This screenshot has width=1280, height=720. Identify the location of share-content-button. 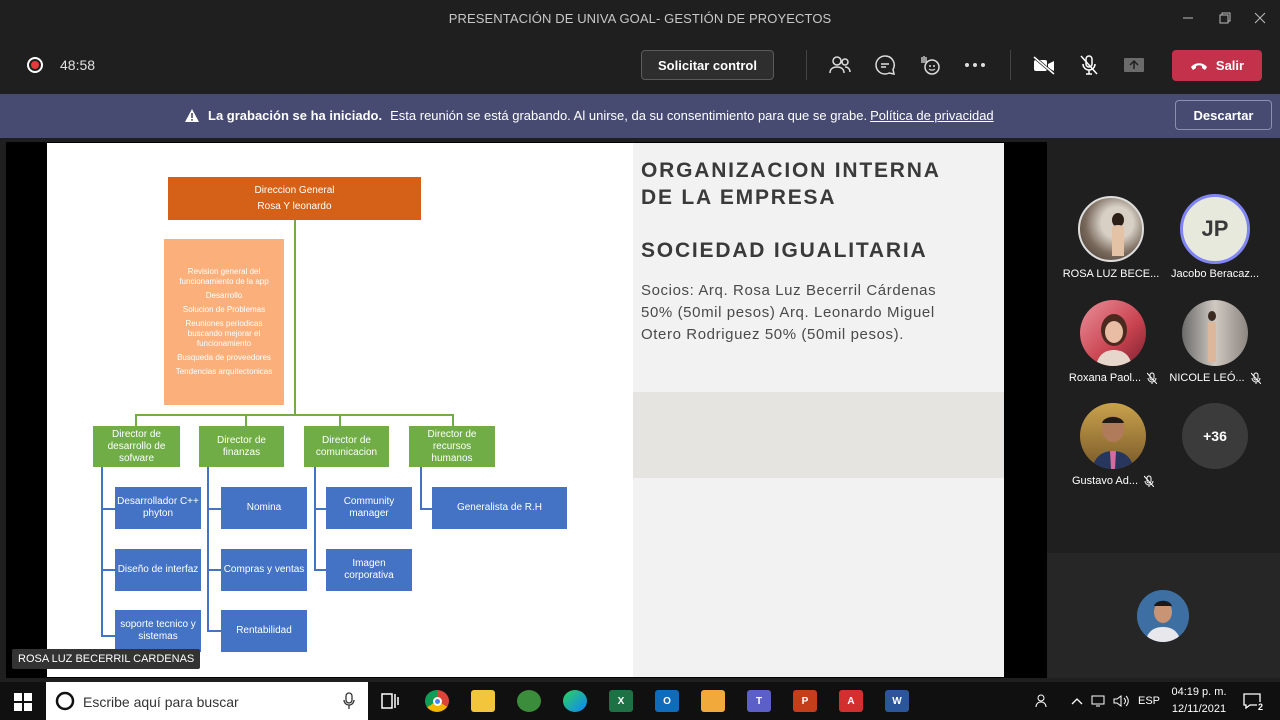
(1134, 65).